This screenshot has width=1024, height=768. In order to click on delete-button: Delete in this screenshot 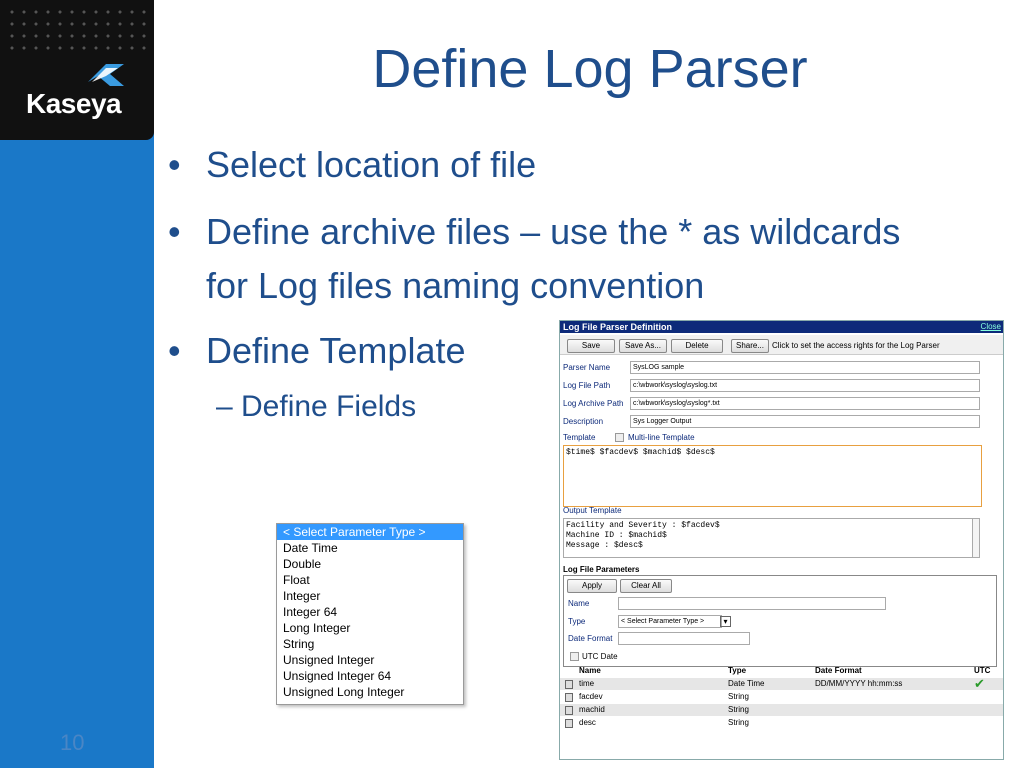, I will do `click(697, 346)`.